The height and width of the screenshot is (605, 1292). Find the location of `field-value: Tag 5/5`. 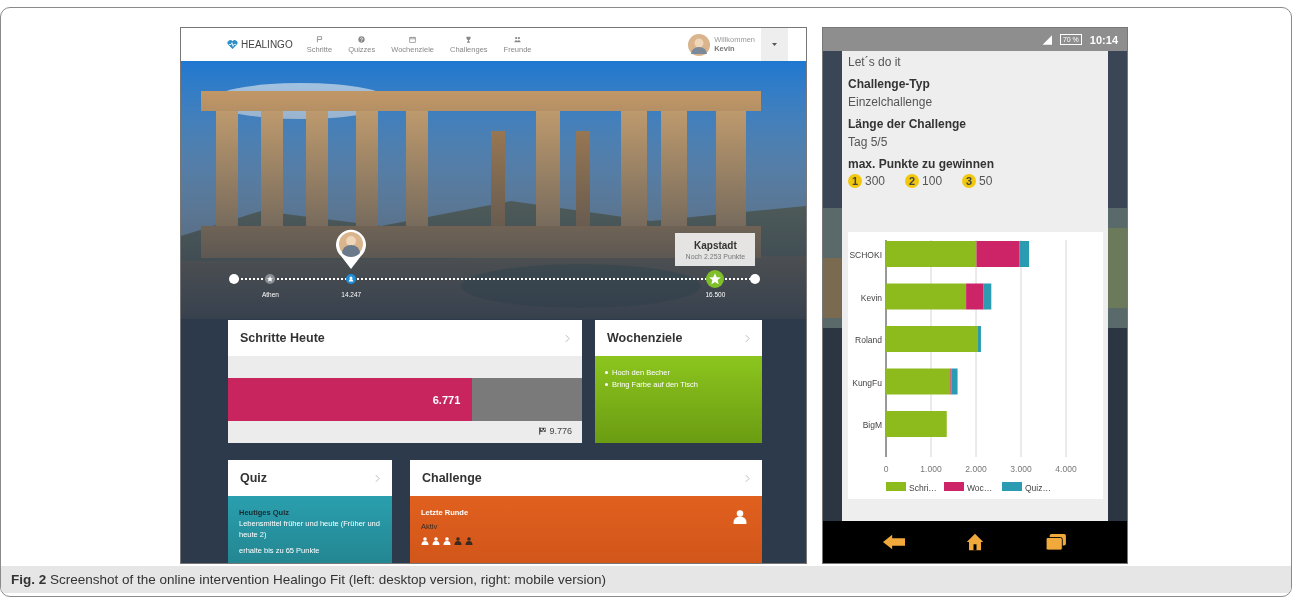

field-value: Tag 5/5 is located at coordinates (868, 142).